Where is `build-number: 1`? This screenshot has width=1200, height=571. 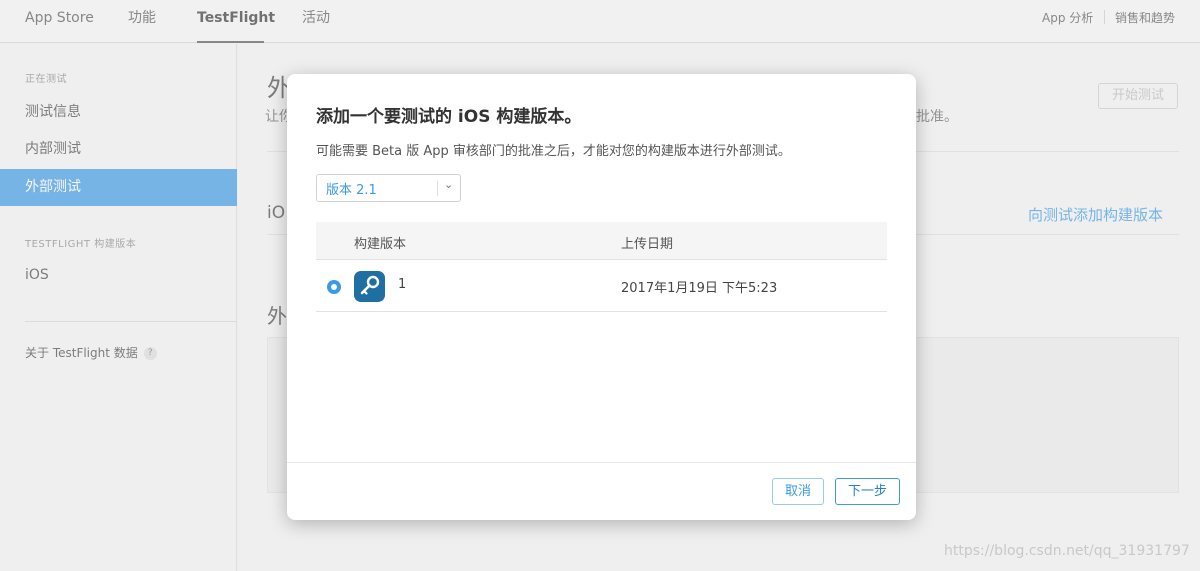 build-number: 1 is located at coordinates (402, 284).